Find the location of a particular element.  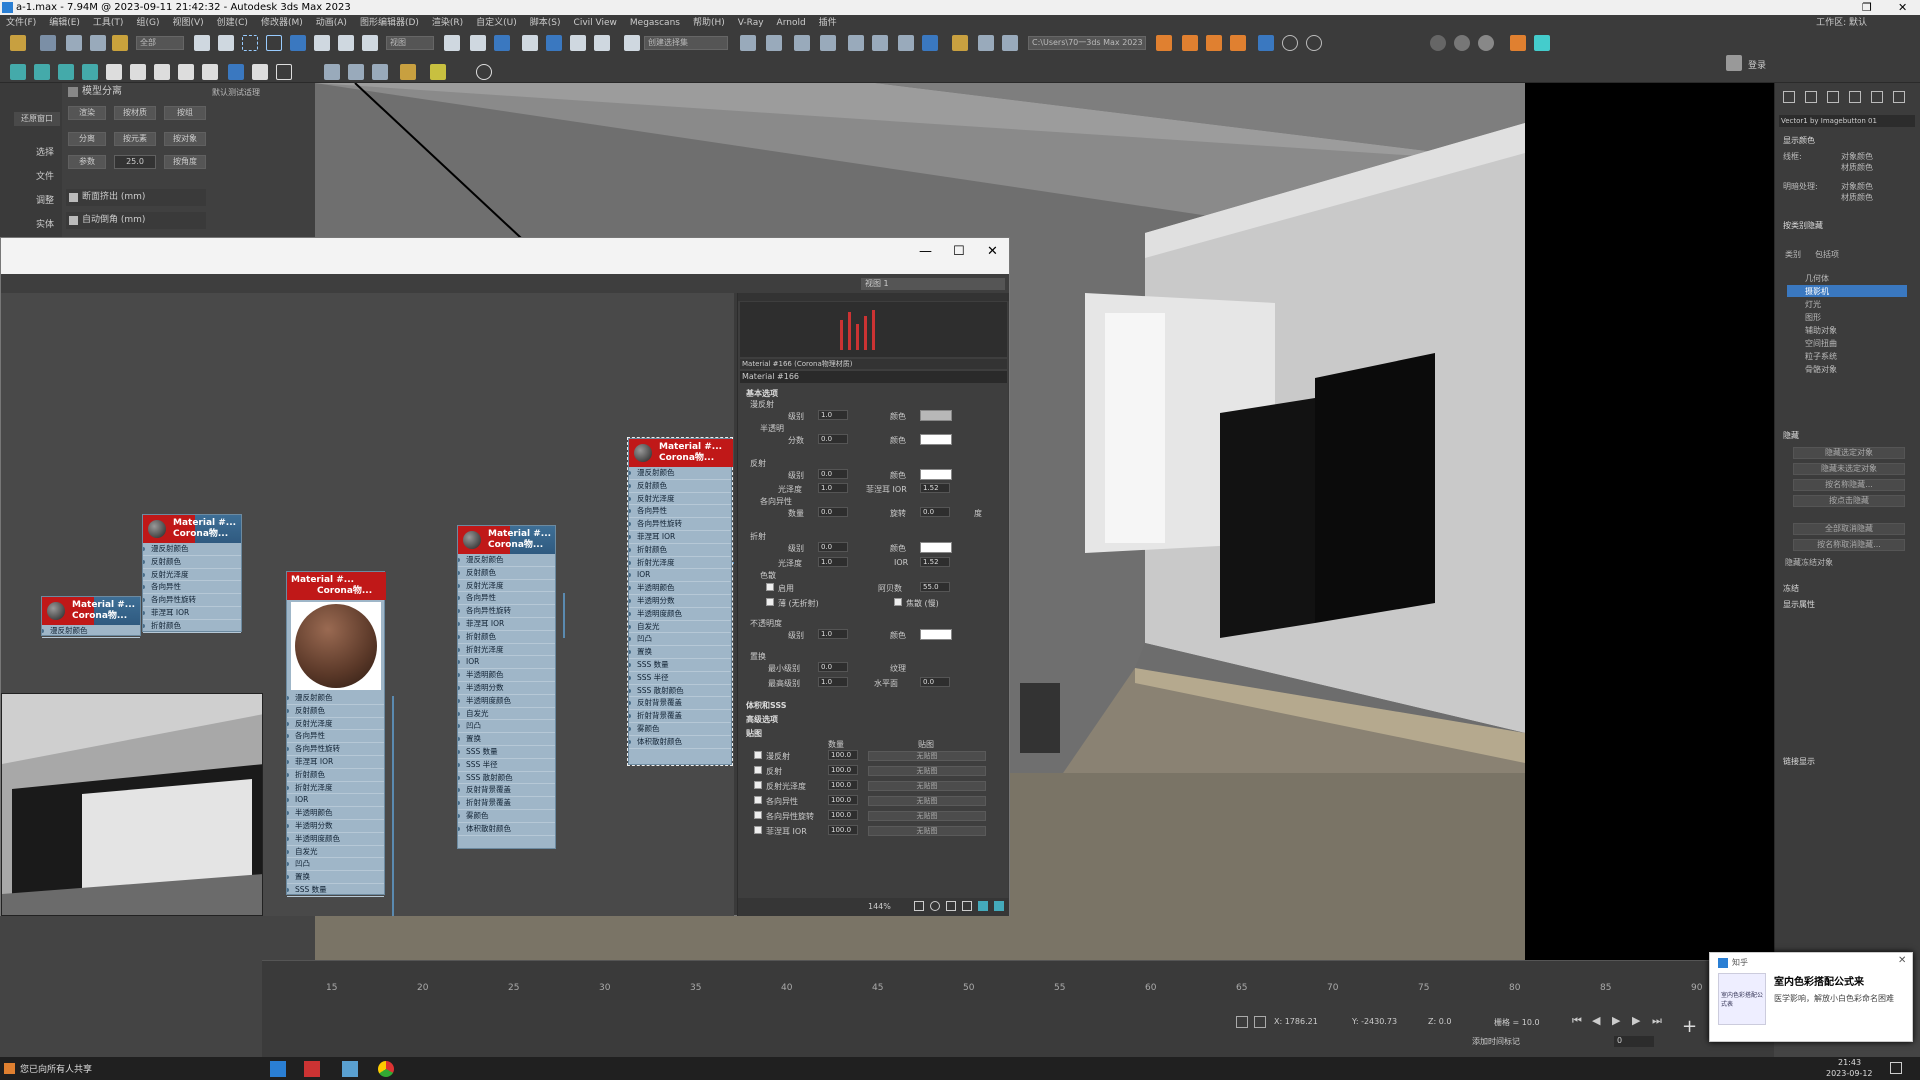

anisotropy-rotation-spinner: 0.0 is located at coordinates (935, 512).